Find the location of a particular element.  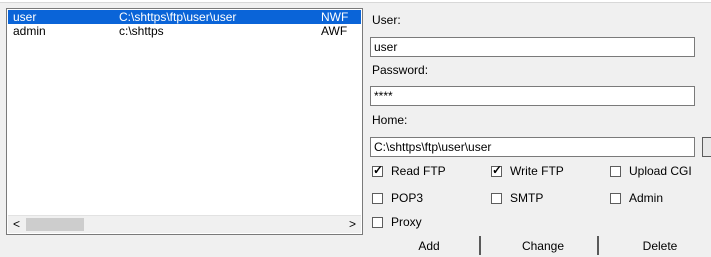

password-label: Password: is located at coordinates (400, 70).